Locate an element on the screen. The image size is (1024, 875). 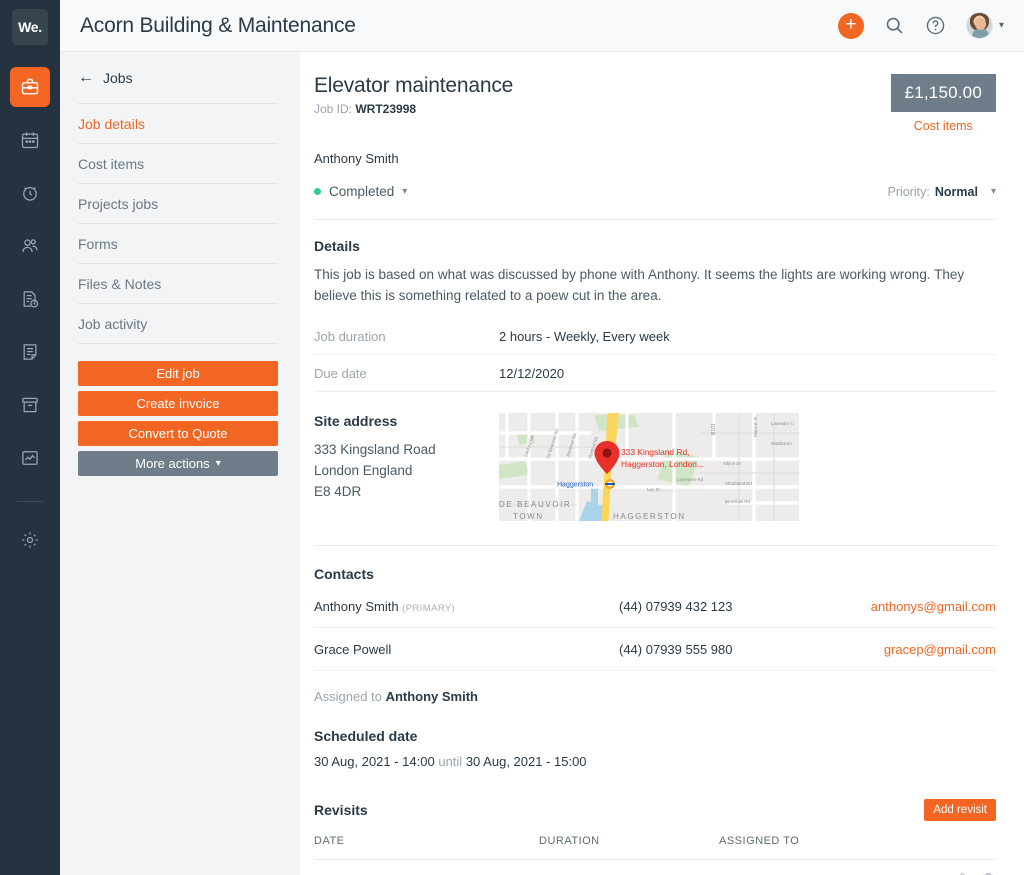
search-icon is located at coordinates (894, 25).